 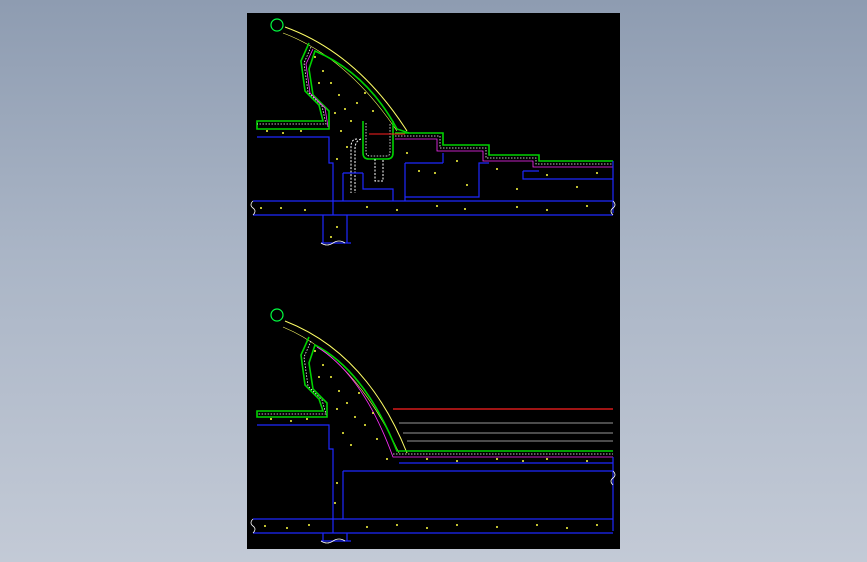 I want to click on lower-arc-line-inner, so click(x=341, y=390).